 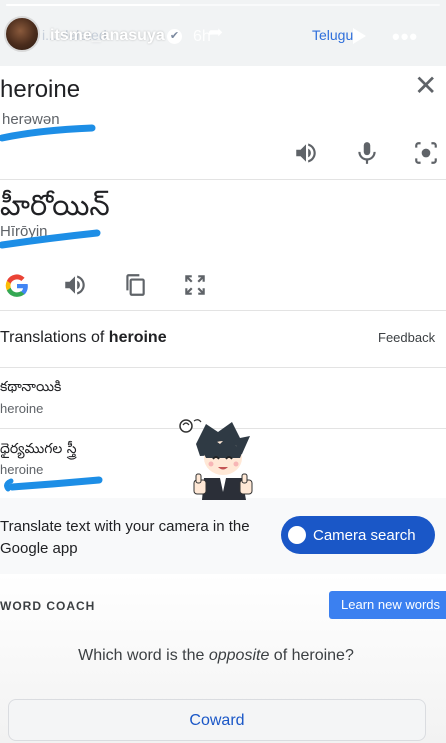 What do you see at coordinates (387, 605) in the screenshot?
I see `learn-new-words-button: Learn new words` at bounding box center [387, 605].